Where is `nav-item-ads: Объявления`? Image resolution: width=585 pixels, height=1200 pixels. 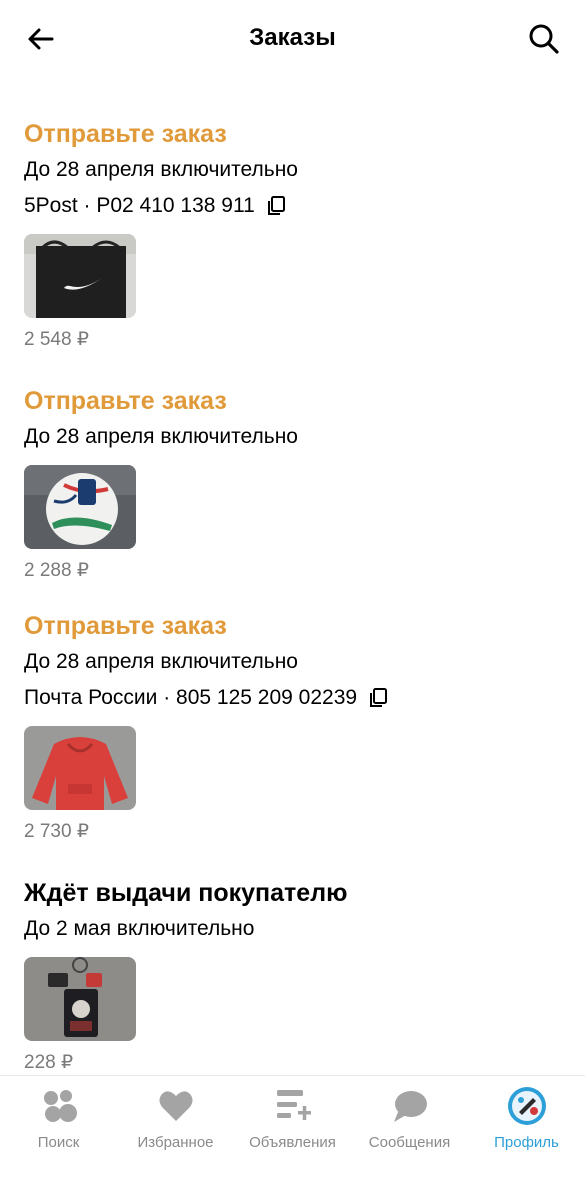 nav-item-ads: Объявления is located at coordinates (292, 1118).